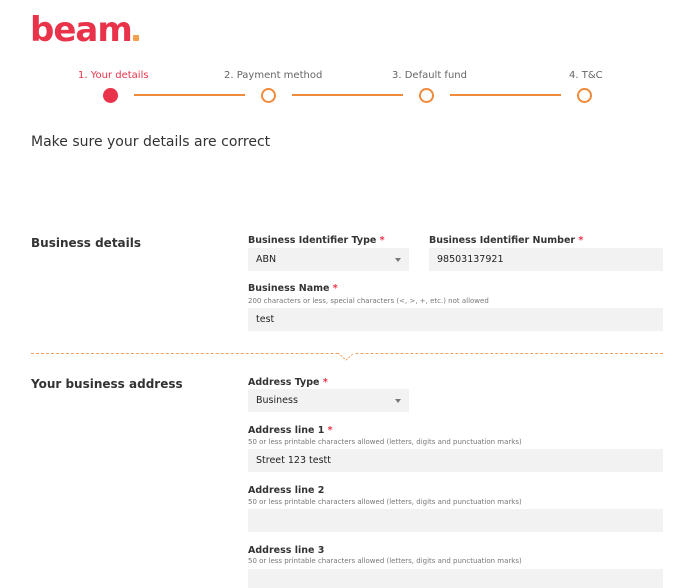  What do you see at coordinates (455, 578) in the screenshot?
I see `address-line3-input` at bounding box center [455, 578].